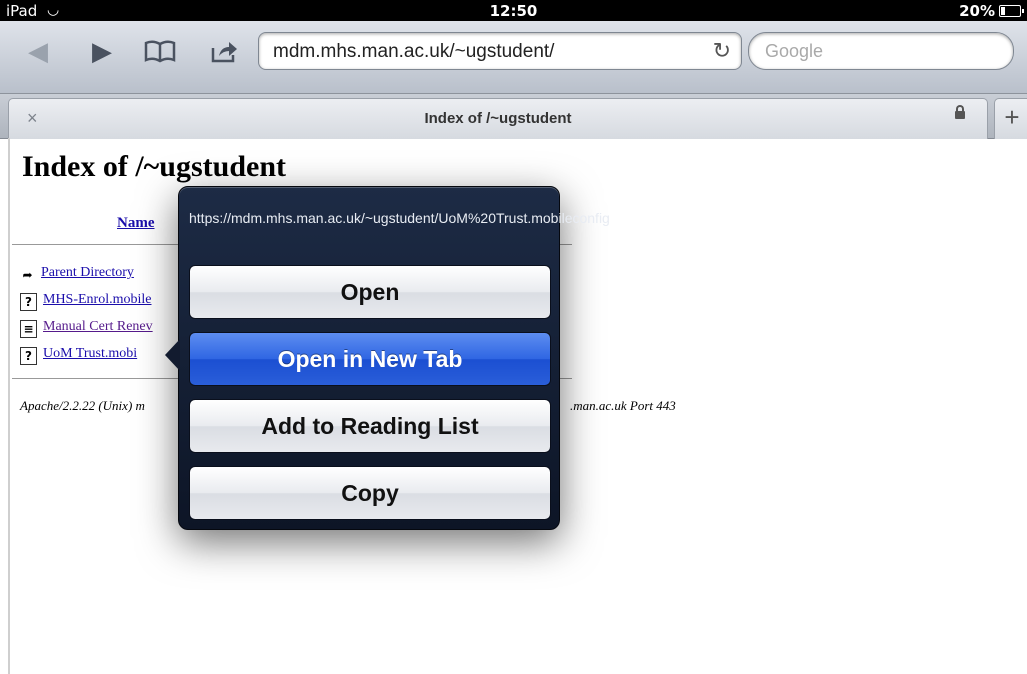  Describe the element at coordinates (1011, 11) in the screenshot. I see `battery-icon` at that location.